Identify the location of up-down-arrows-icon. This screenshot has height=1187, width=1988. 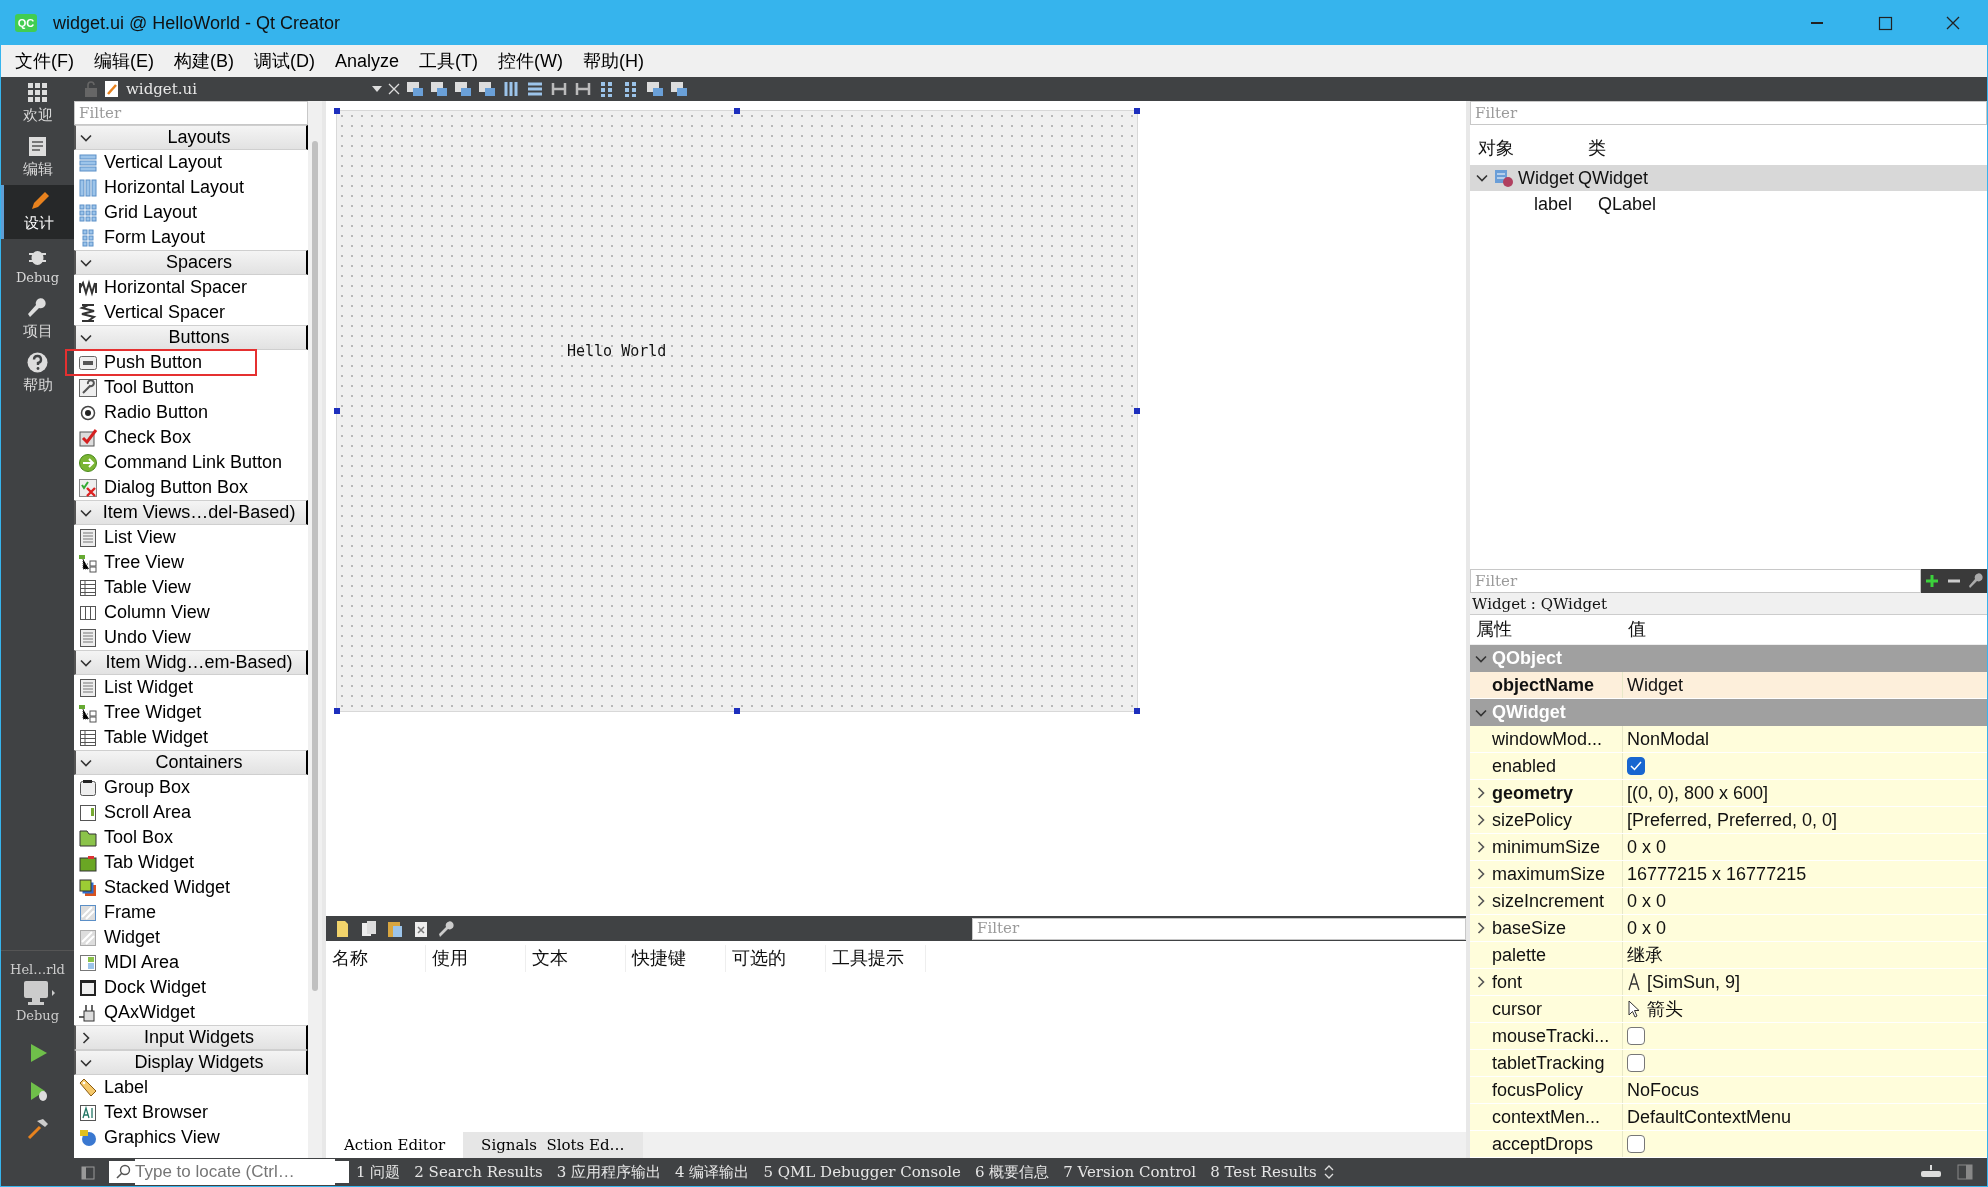
(1328, 1172).